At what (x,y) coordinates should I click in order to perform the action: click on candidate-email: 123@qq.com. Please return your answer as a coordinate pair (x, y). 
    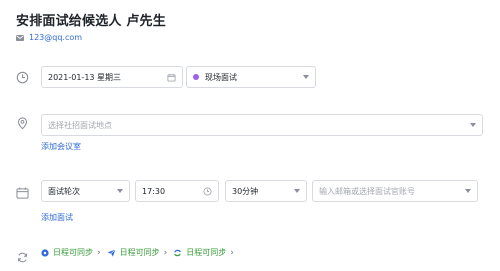
    Looking at the image, I should click on (55, 37).